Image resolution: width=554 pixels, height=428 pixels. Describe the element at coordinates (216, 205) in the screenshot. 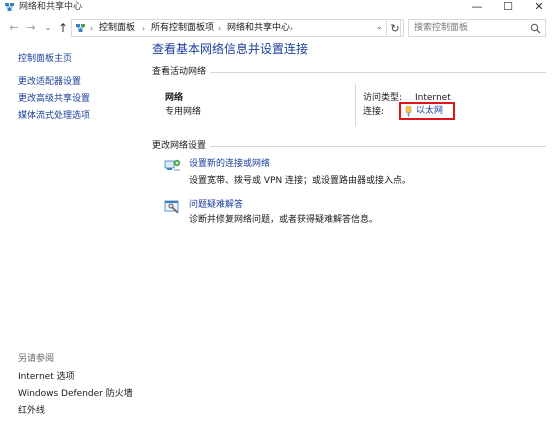

I see `troubleshoot-problems-link: 问题疑难解答` at that location.